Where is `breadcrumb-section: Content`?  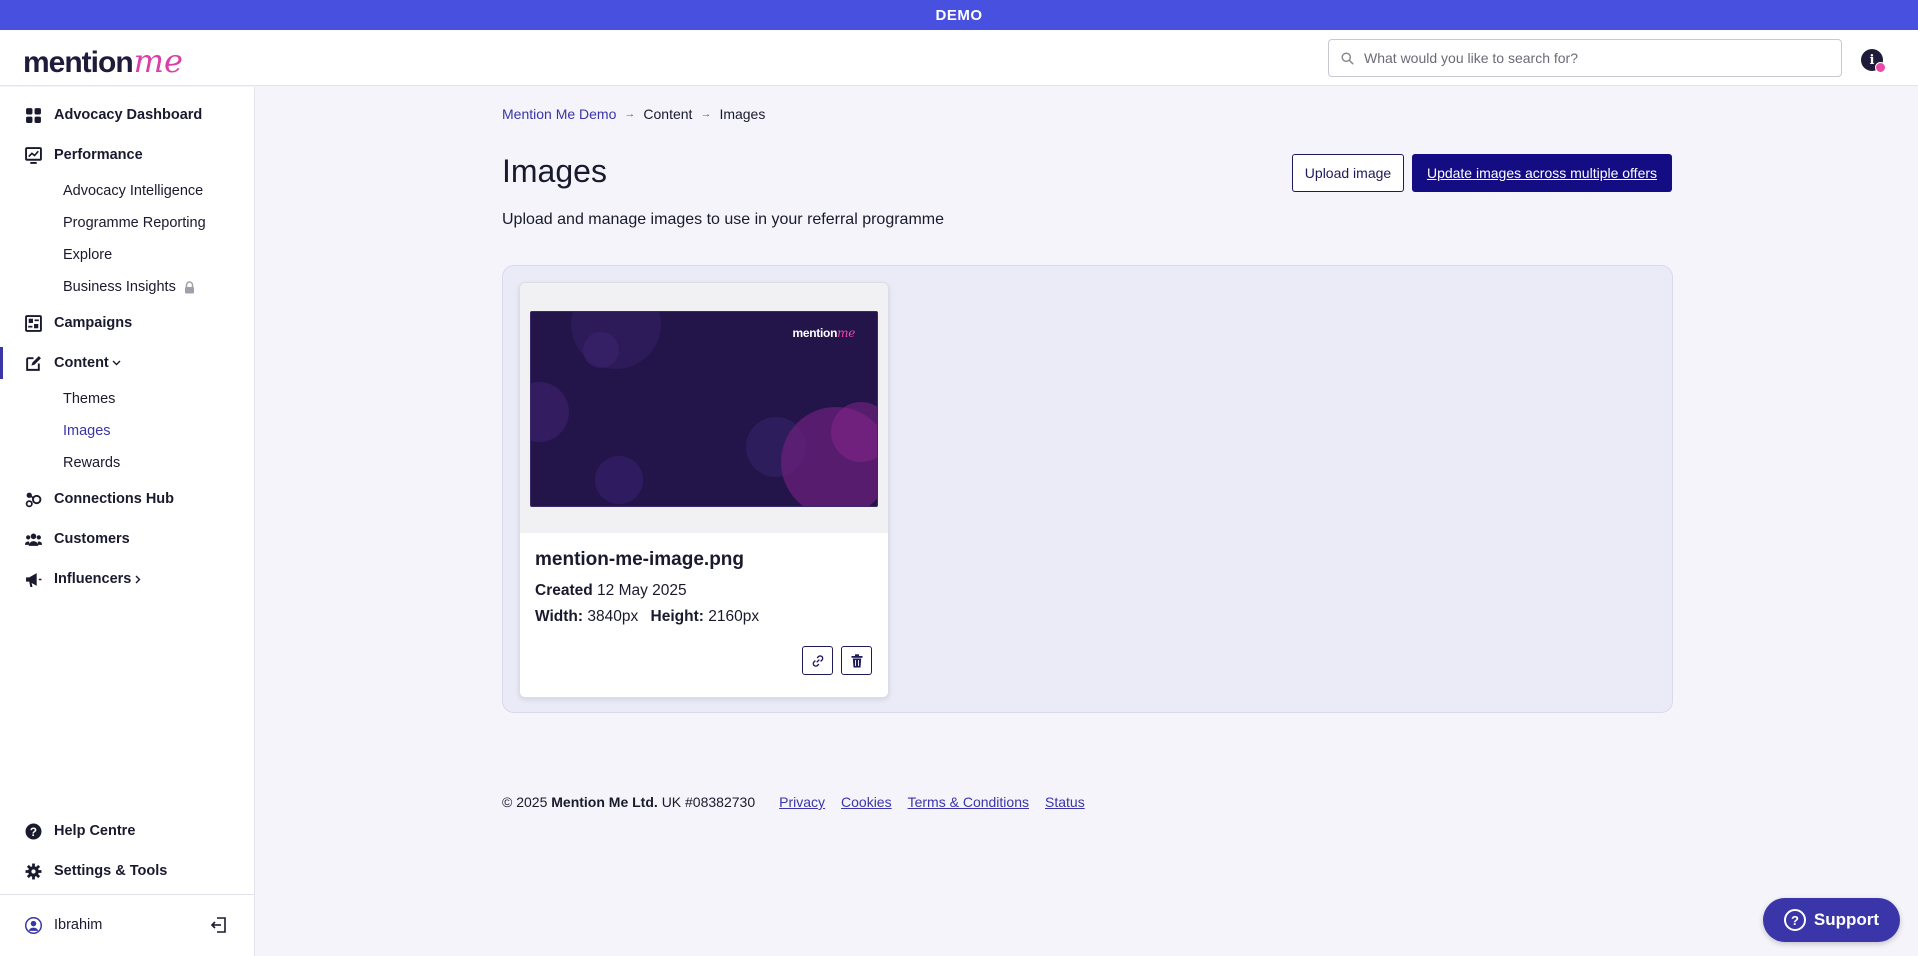 breadcrumb-section: Content is located at coordinates (668, 114).